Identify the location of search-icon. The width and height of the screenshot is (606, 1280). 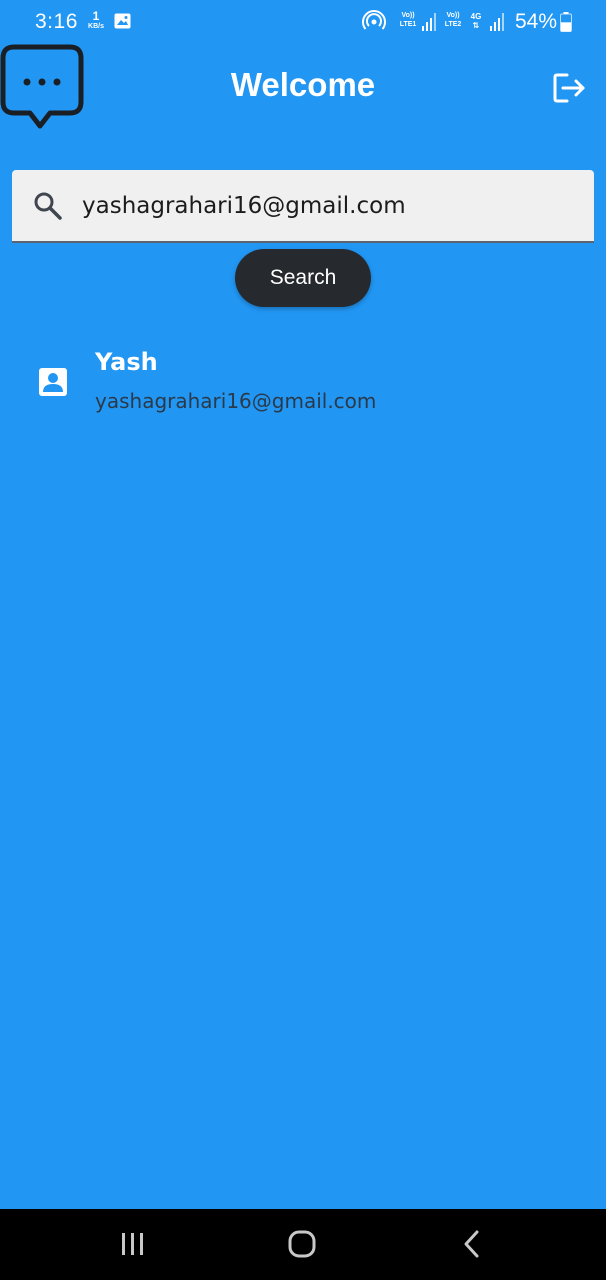
(48, 206).